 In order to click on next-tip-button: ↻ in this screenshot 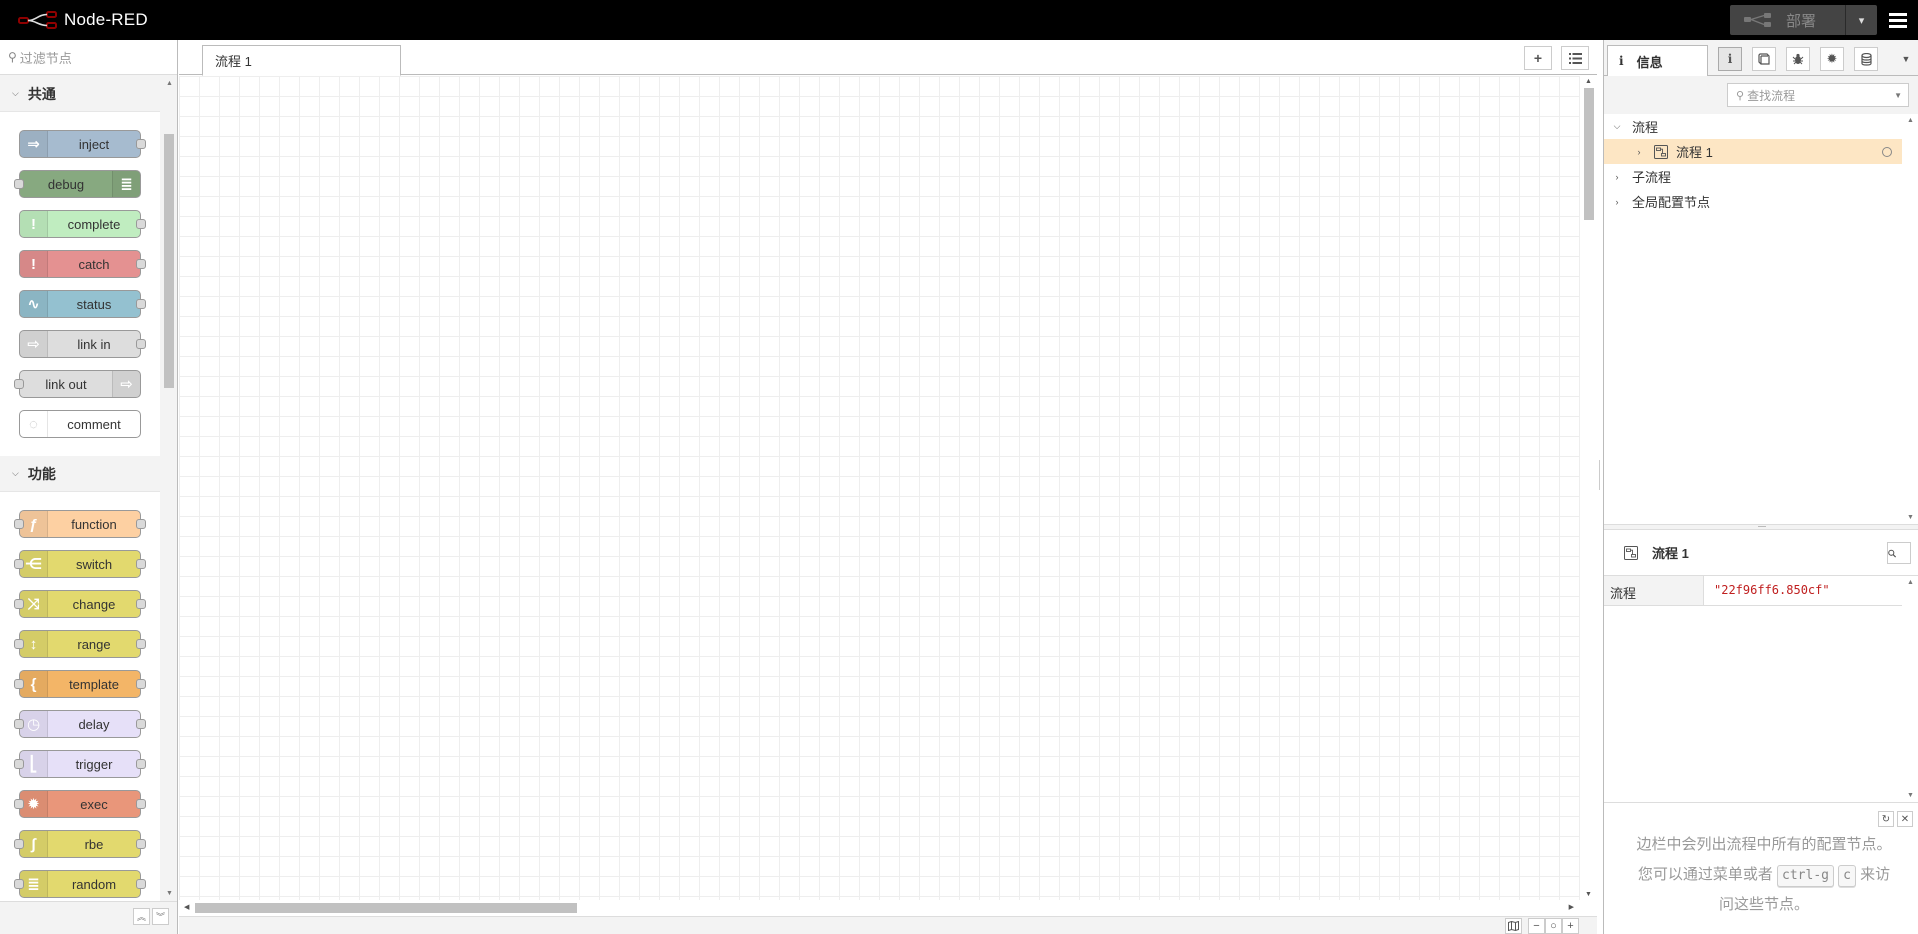, I will do `click(1886, 819)`.